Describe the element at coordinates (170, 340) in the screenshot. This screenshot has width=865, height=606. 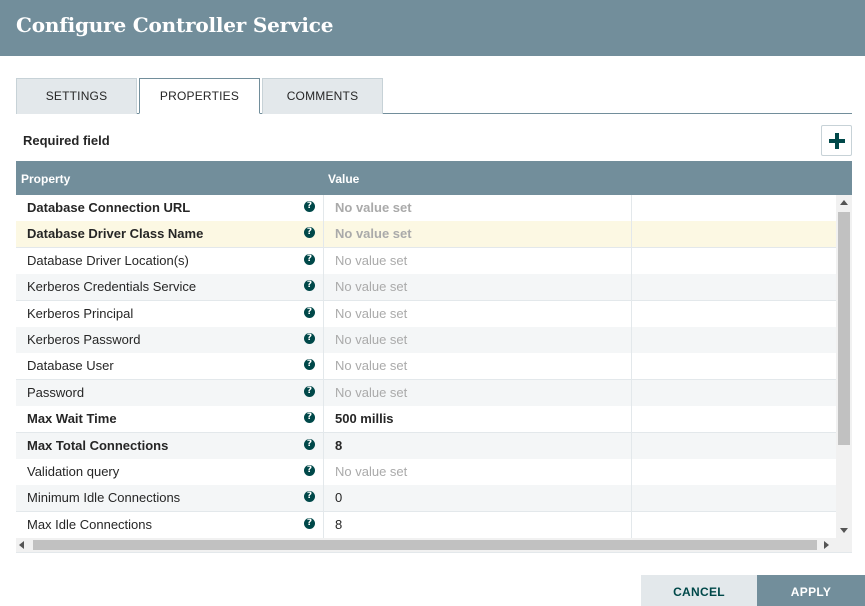
I see `property-cell: Kerberos Password?` at that location.